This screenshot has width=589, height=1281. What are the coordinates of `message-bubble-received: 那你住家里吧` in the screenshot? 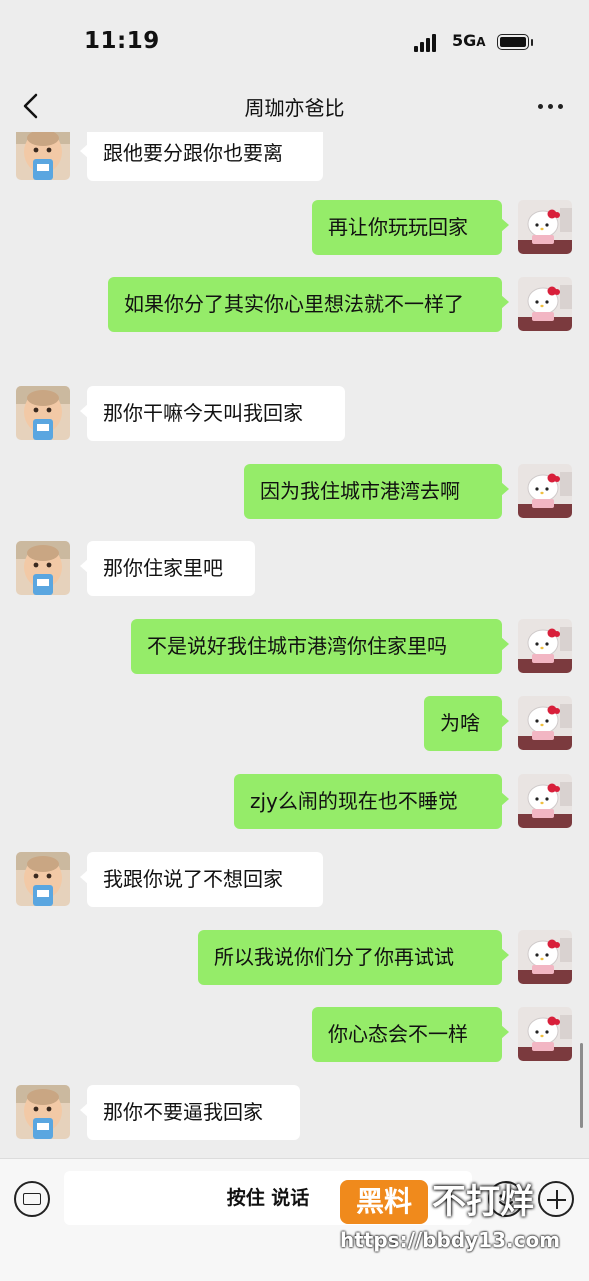 It's located at (167, 568).